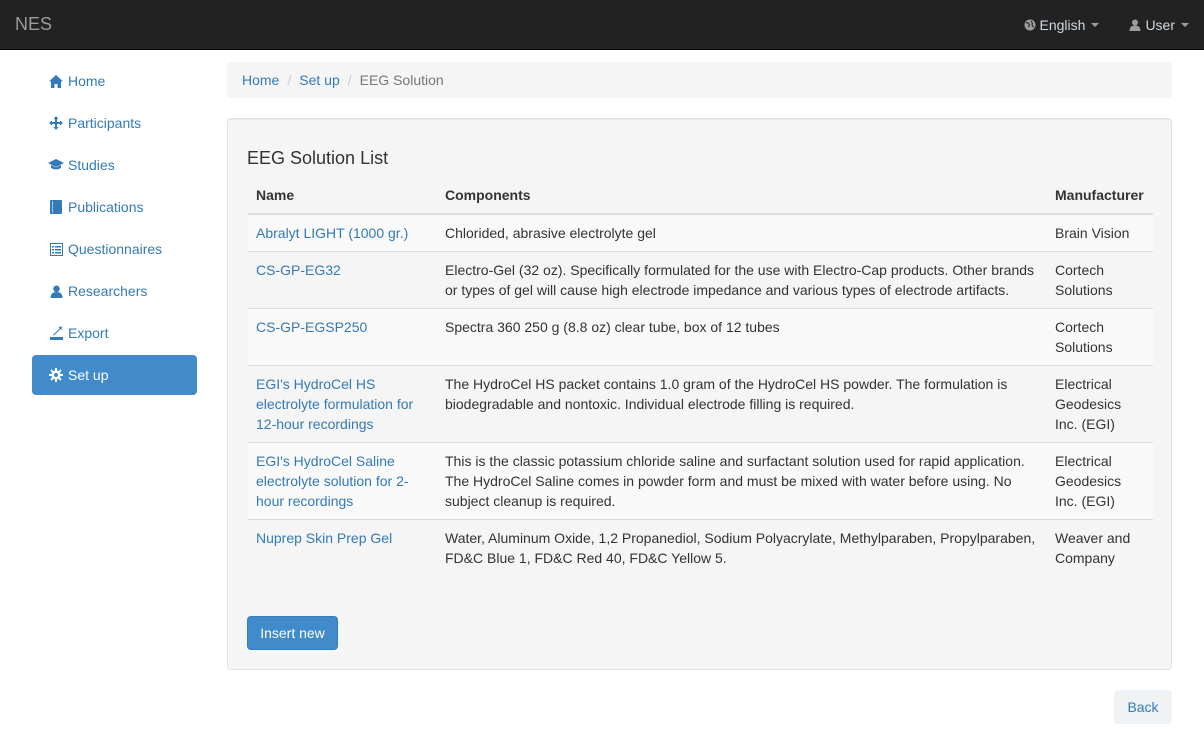  Describe the element at coordinates (91, 165) in the screenshot. I see `sidebar-item-label: Studies` at that location.